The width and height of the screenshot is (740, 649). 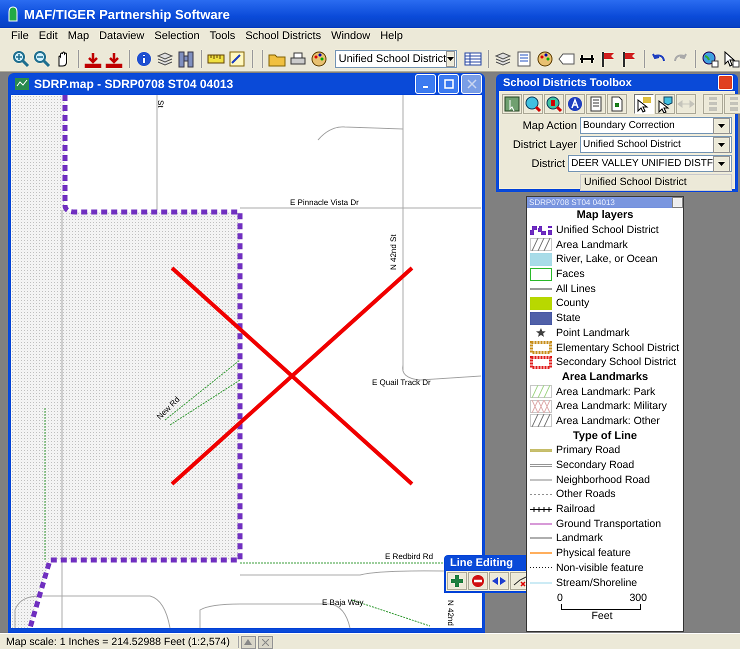 I want to click on menu-item: School Districts, so click(x=283, y=37).